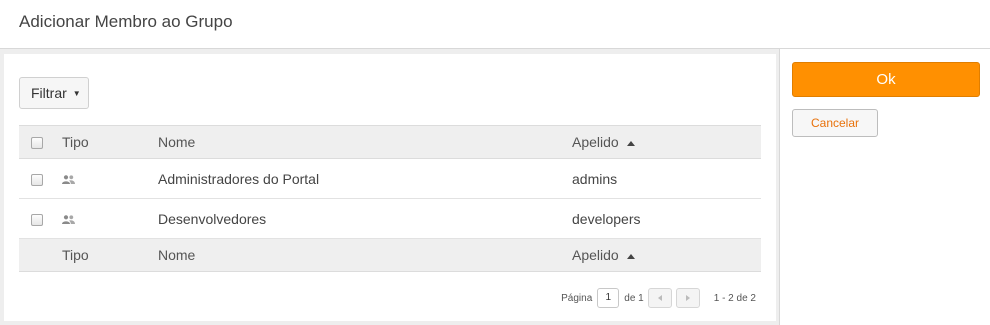 The height and width of the screenshot is (325, 990). Describe the element at coordinates (49, 93) in the screenshot. I see `filter-label: Filtrar` at that location.